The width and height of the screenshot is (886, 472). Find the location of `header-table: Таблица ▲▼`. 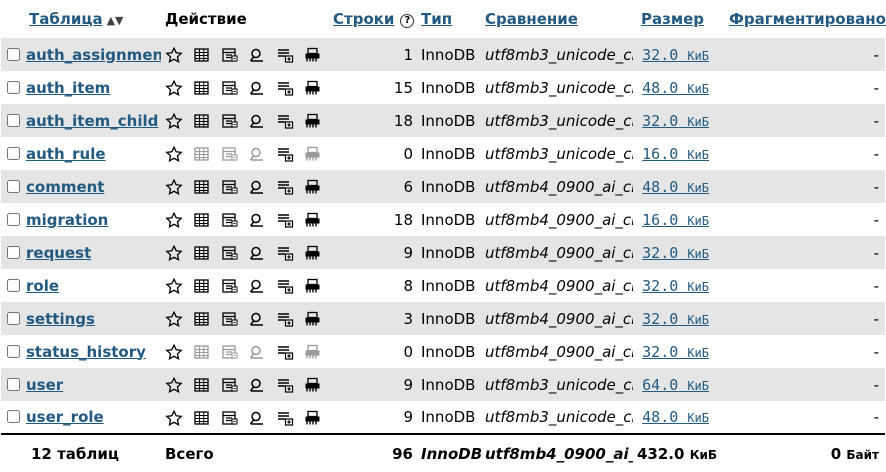

header-table: Таблица ▲▼ is located at coordinates (81, 19).